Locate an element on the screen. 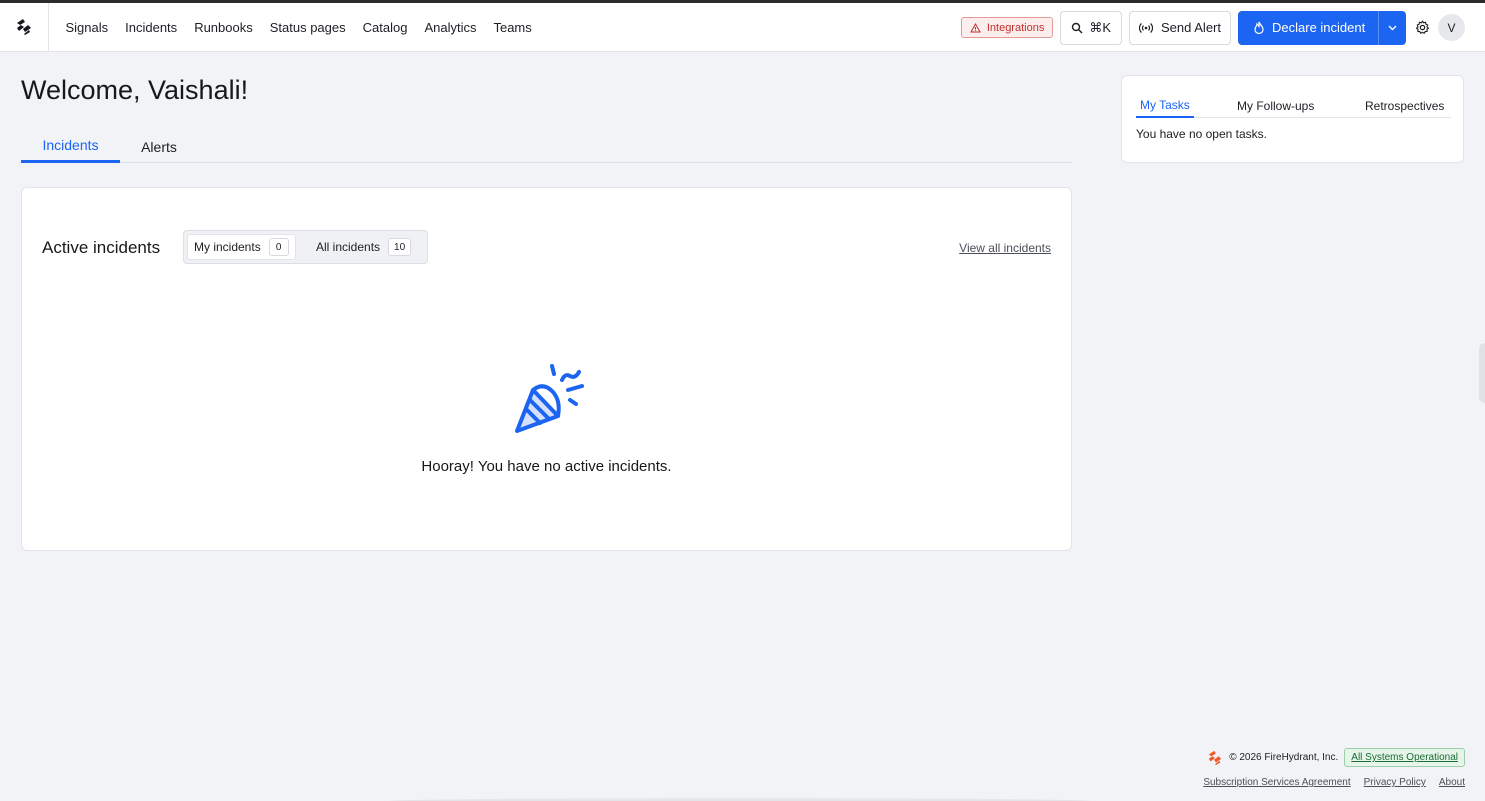  declare-incident-label: Declare incident is located at coordinates (1319, 27).